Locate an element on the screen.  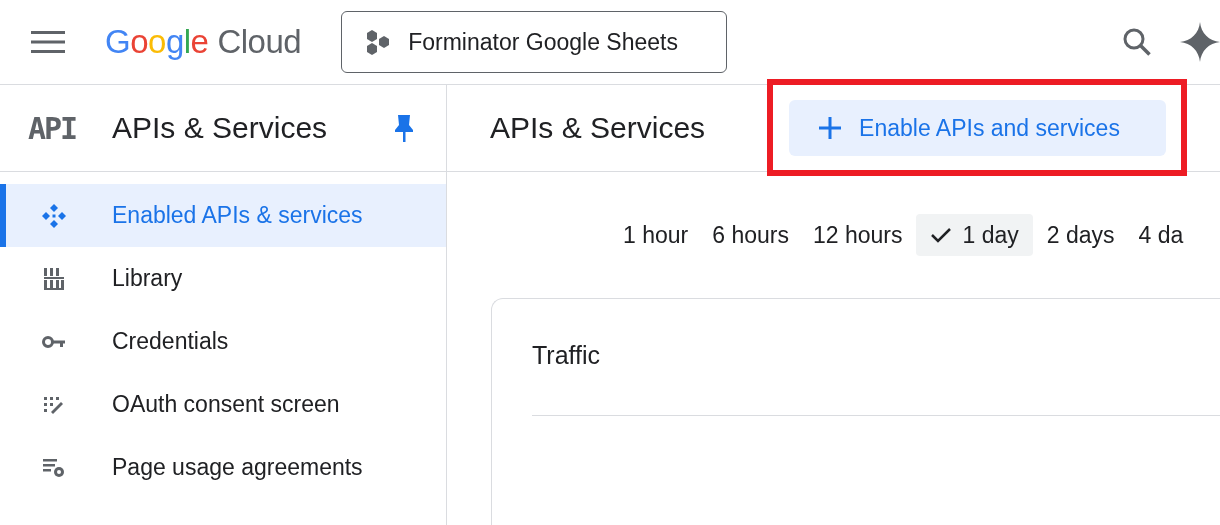
time-range-chip: 6 hours is located at coordinates (750, 235).